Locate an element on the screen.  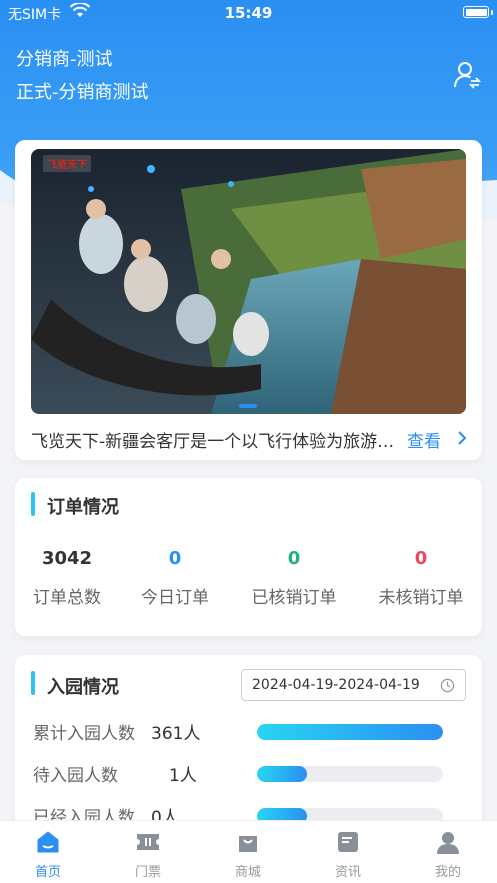
entry-value: 1人 is located at coordinates (183, 776).